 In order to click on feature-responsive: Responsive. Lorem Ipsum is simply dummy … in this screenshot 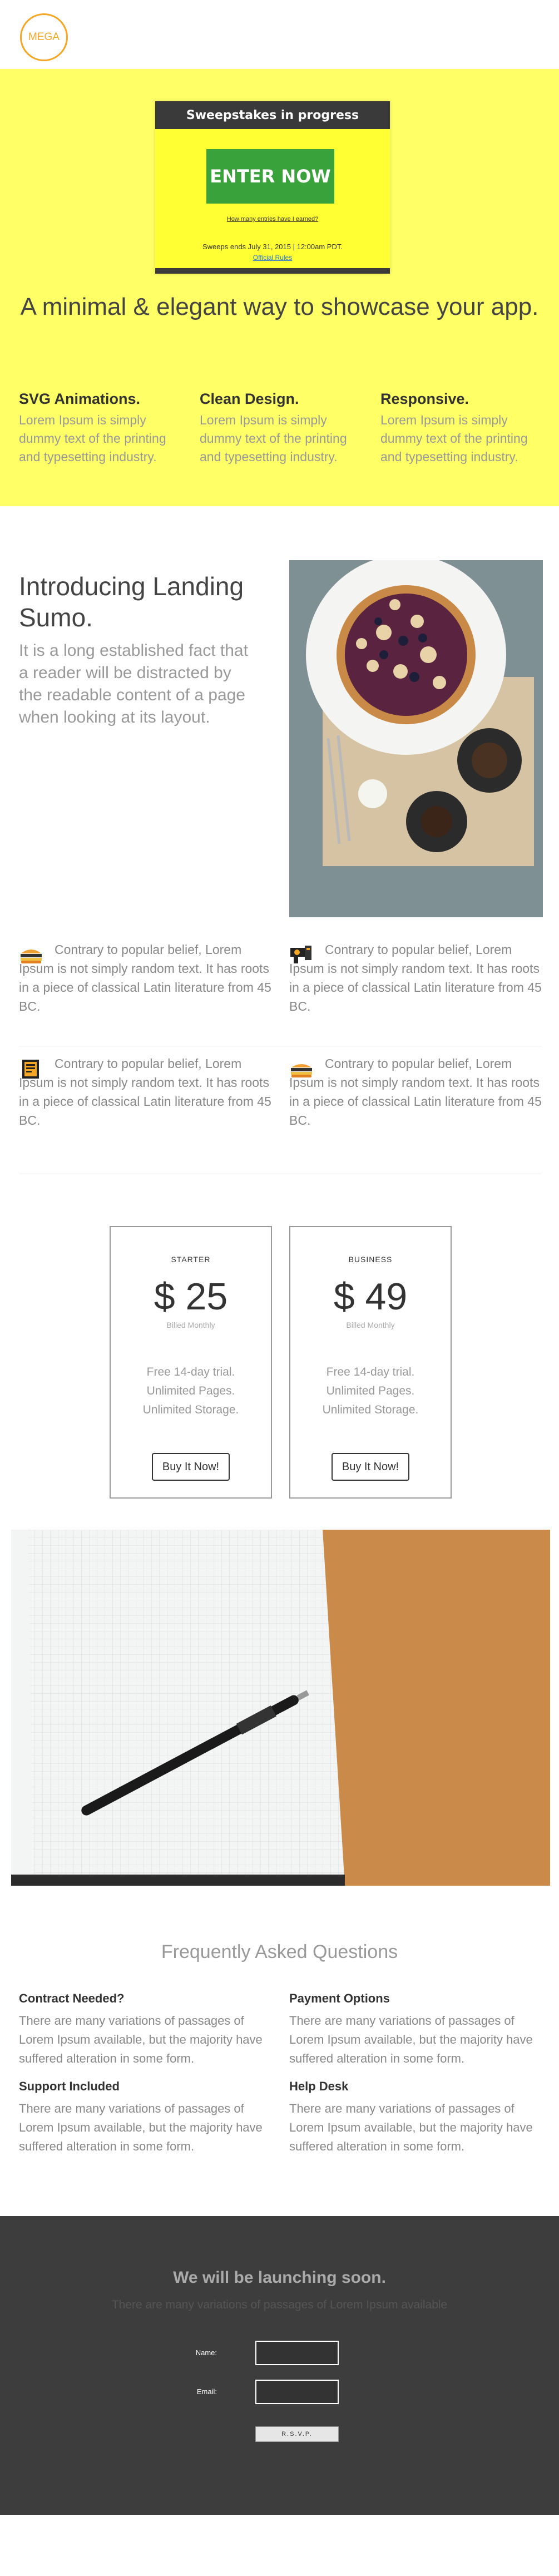, I will do `click(461, 428)`.